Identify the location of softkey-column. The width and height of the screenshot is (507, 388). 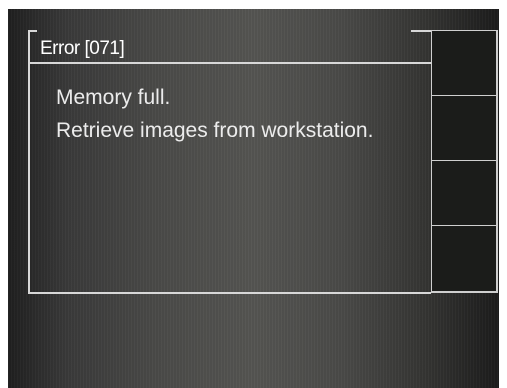
(464, 162).